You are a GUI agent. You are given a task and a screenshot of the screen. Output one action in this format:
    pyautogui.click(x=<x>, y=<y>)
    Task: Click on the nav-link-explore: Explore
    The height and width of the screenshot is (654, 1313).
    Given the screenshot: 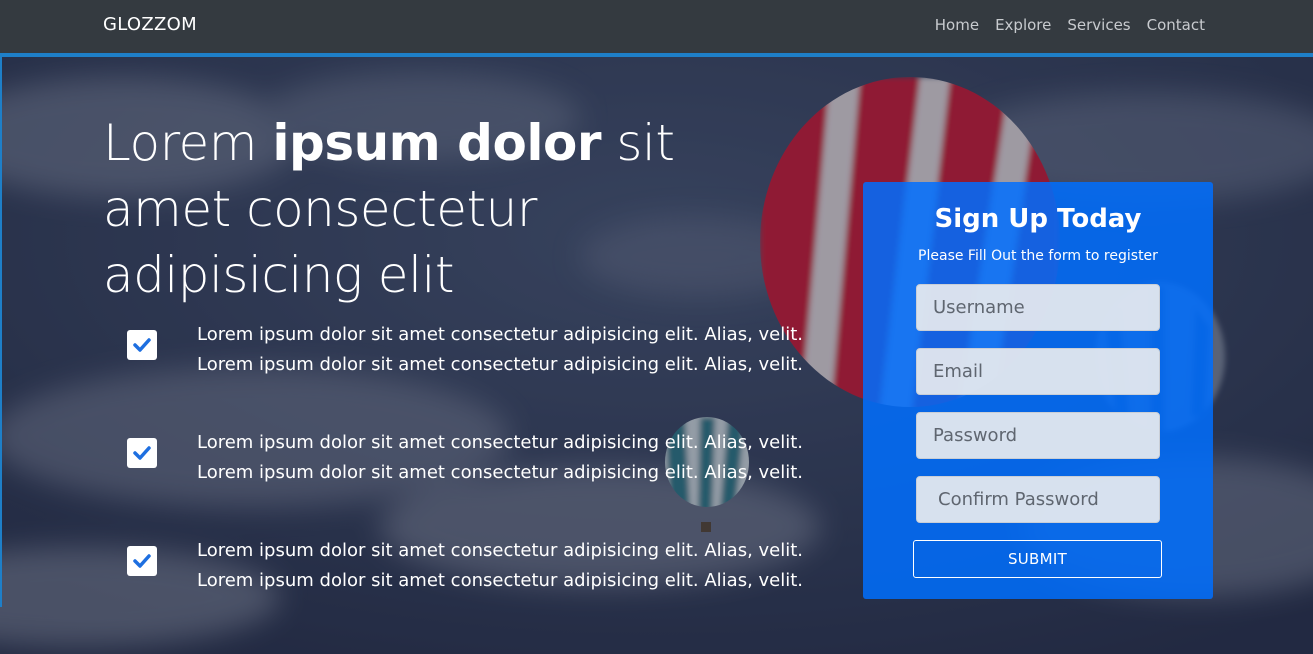 What is the action you would take?
    pyautogui.click(x=1023, y=25)
    